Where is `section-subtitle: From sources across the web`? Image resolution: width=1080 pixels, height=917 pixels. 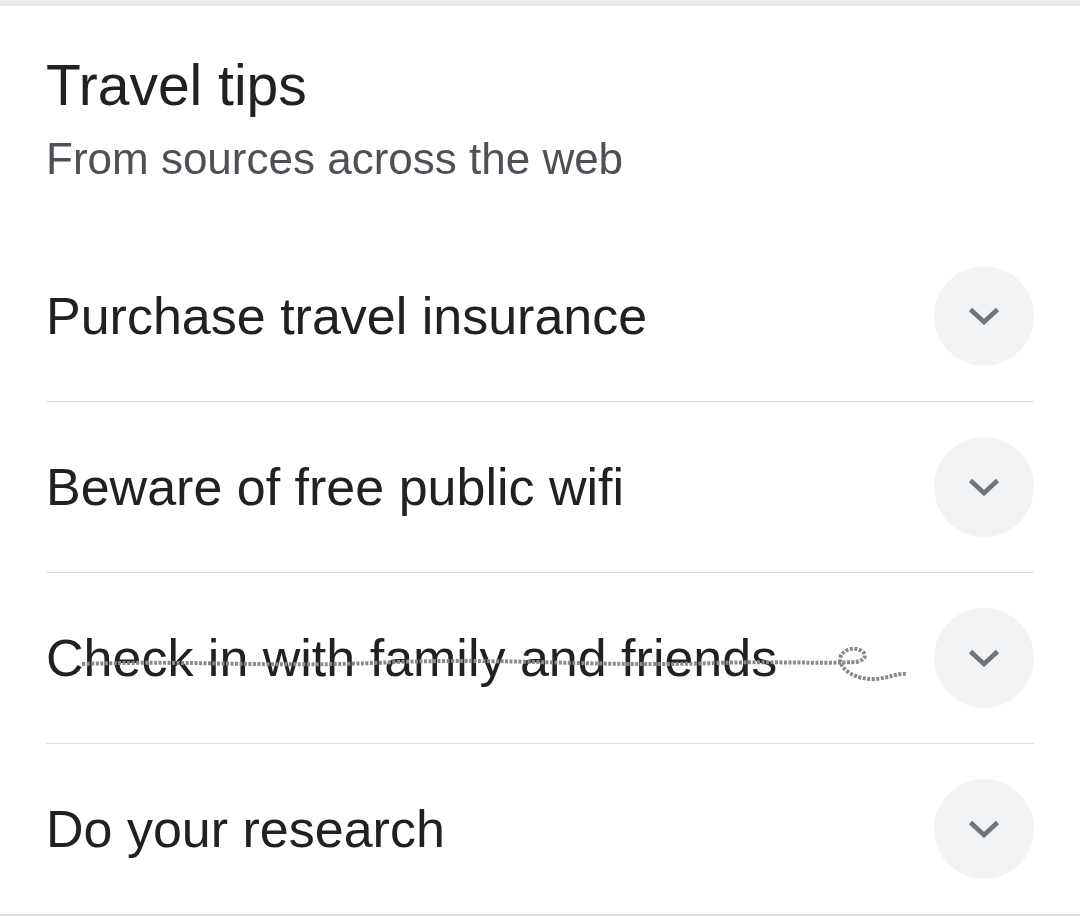
section-subtitle: From sources across the web is located at coordinates (335, 159).